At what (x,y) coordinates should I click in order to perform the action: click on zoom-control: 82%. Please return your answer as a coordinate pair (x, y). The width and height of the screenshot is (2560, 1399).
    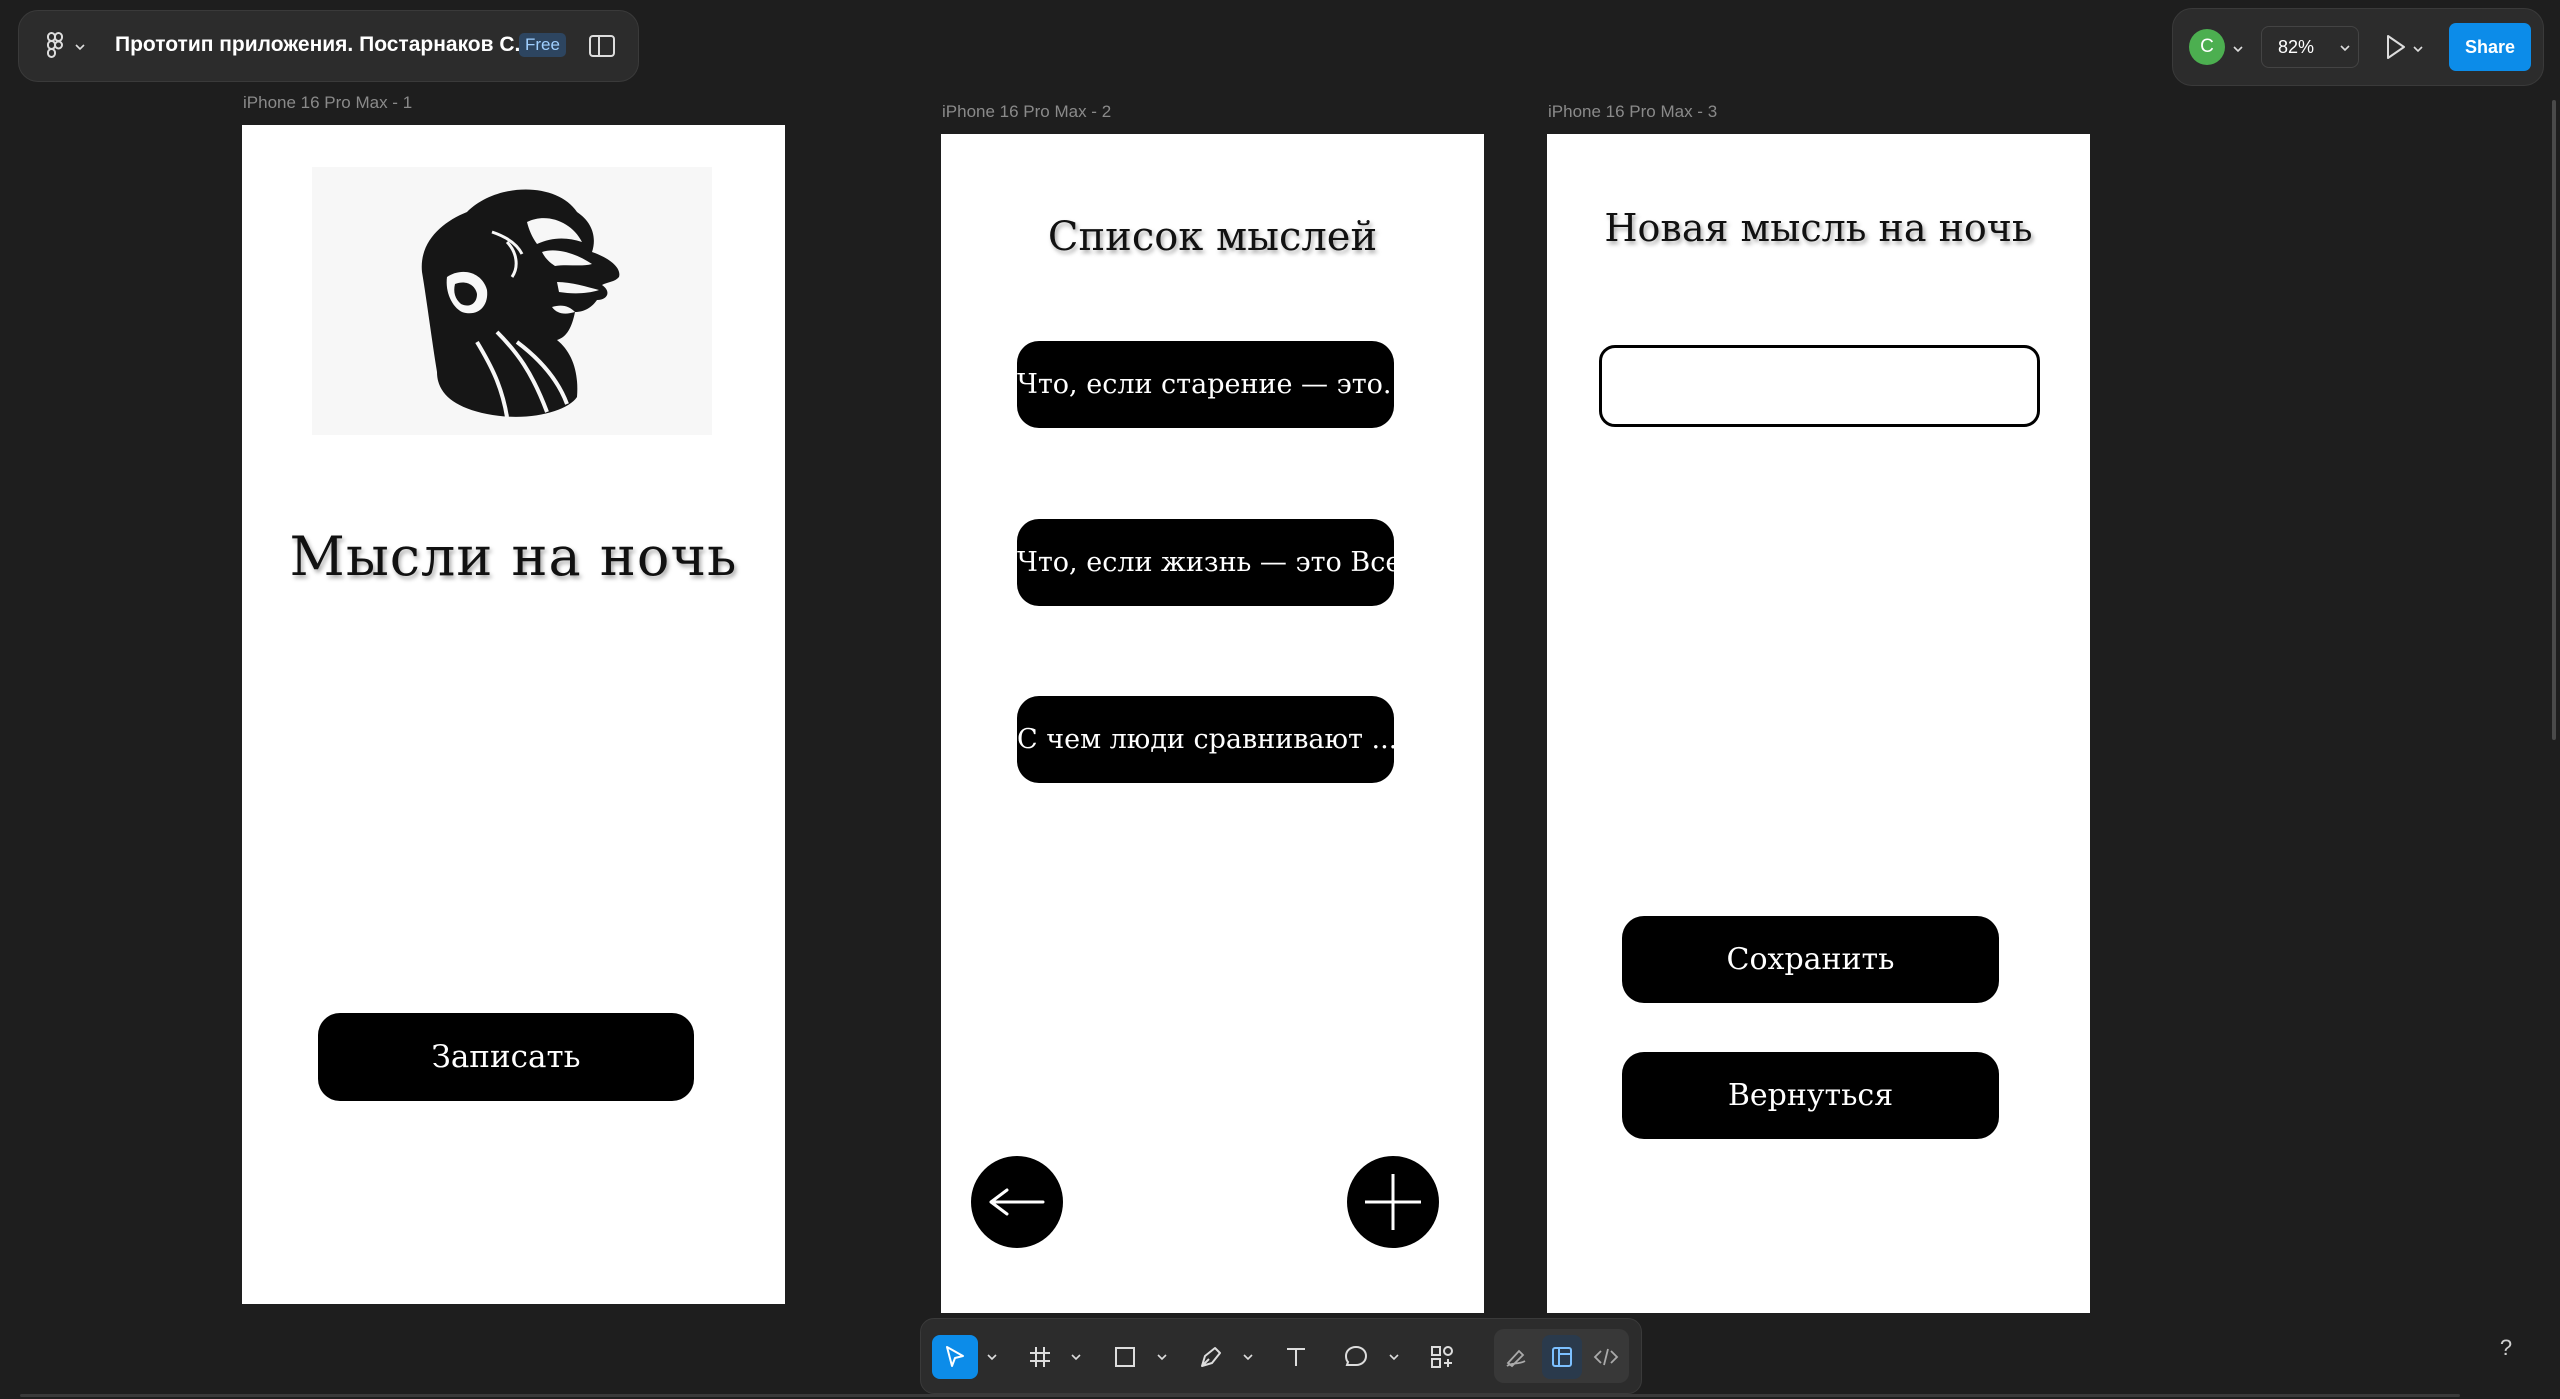
    Looking at the image, I should click on (2310, 47).